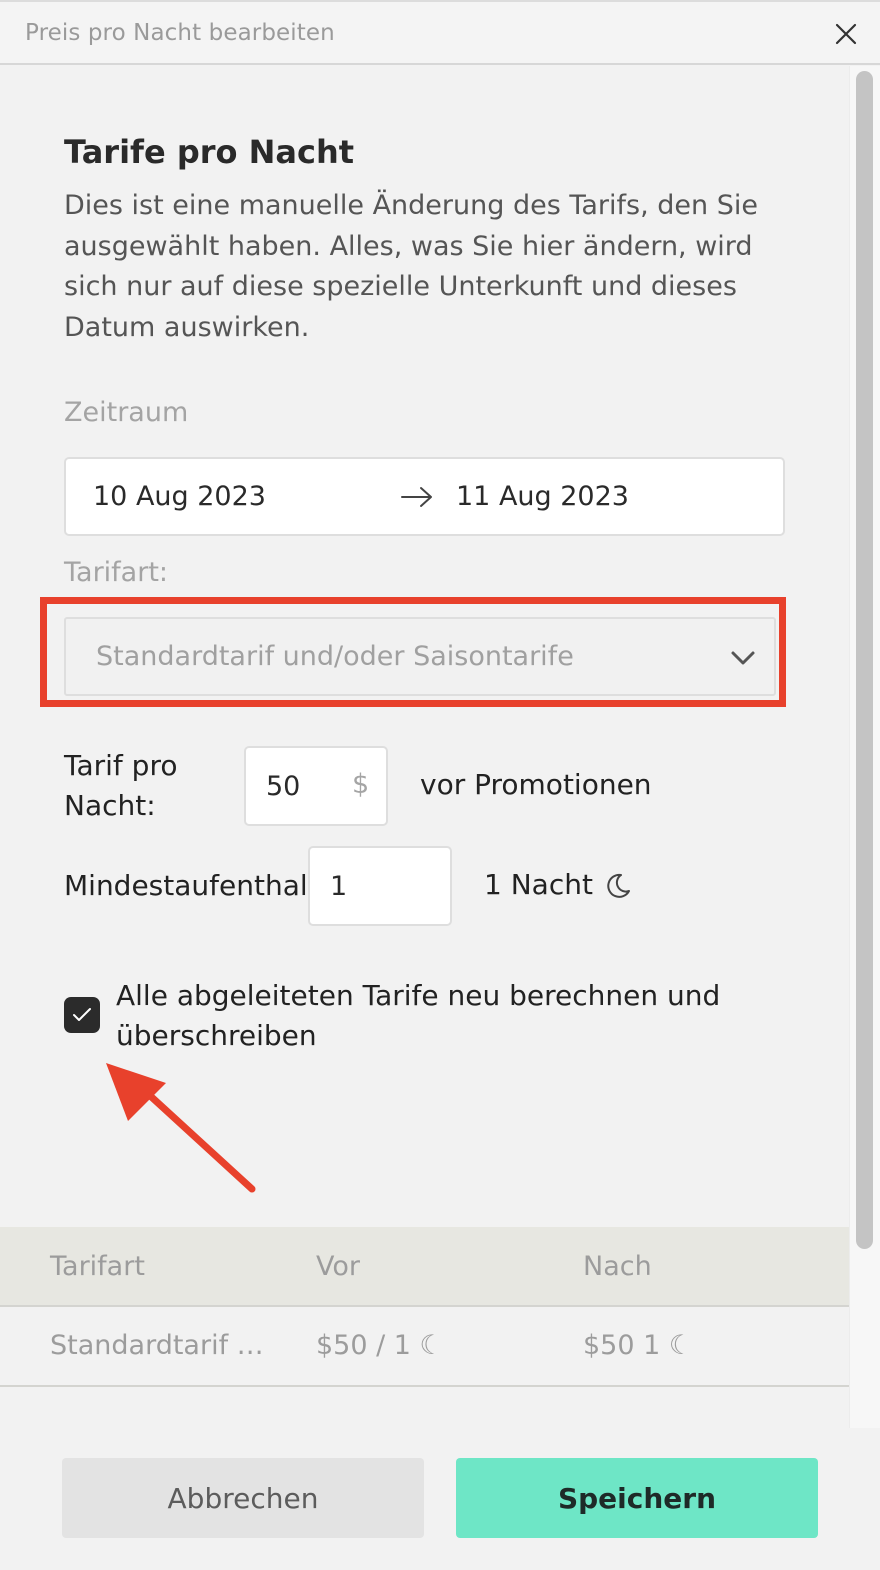 The width and height of the screenshot is (880, 1570). I want to click on dialog-title: Preis pro Nacht bearbeiten, so click(180, 33).